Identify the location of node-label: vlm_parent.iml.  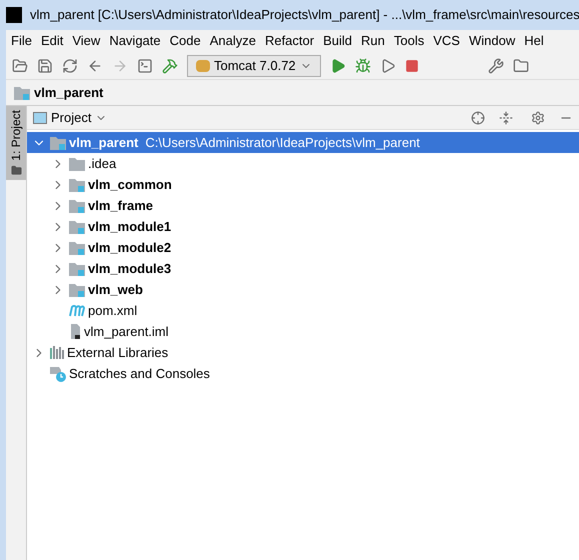
(126, 331).